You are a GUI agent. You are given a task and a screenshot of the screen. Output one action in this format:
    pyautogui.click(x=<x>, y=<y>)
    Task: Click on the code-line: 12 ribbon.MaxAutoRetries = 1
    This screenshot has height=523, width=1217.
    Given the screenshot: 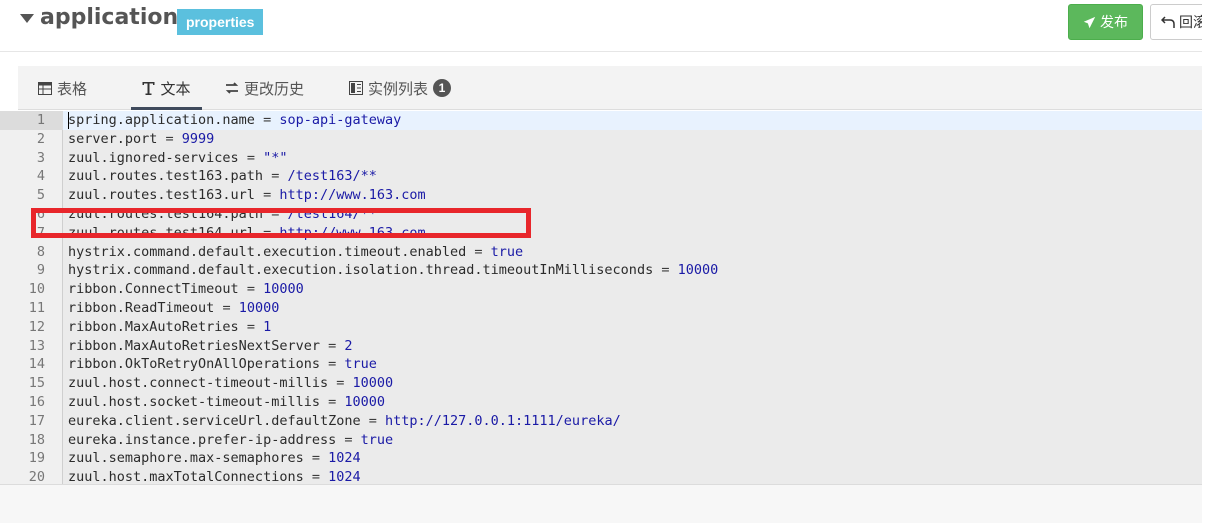 What is the action you would take?
    pyautogui.click(x=601, y=327)
    